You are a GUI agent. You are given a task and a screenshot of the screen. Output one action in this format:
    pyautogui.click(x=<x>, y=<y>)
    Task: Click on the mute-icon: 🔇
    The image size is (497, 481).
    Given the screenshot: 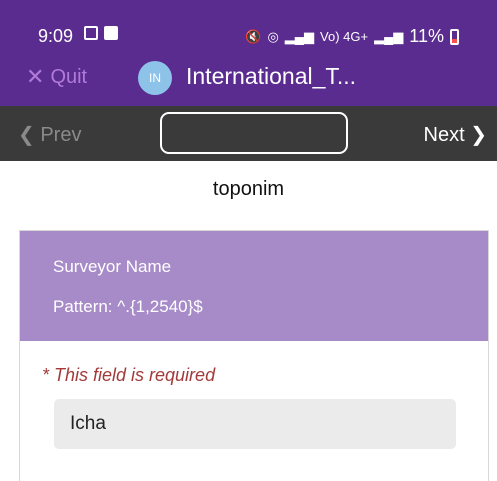 What is the action you would take?
    pyautogui.click(x=253, y=36)
    